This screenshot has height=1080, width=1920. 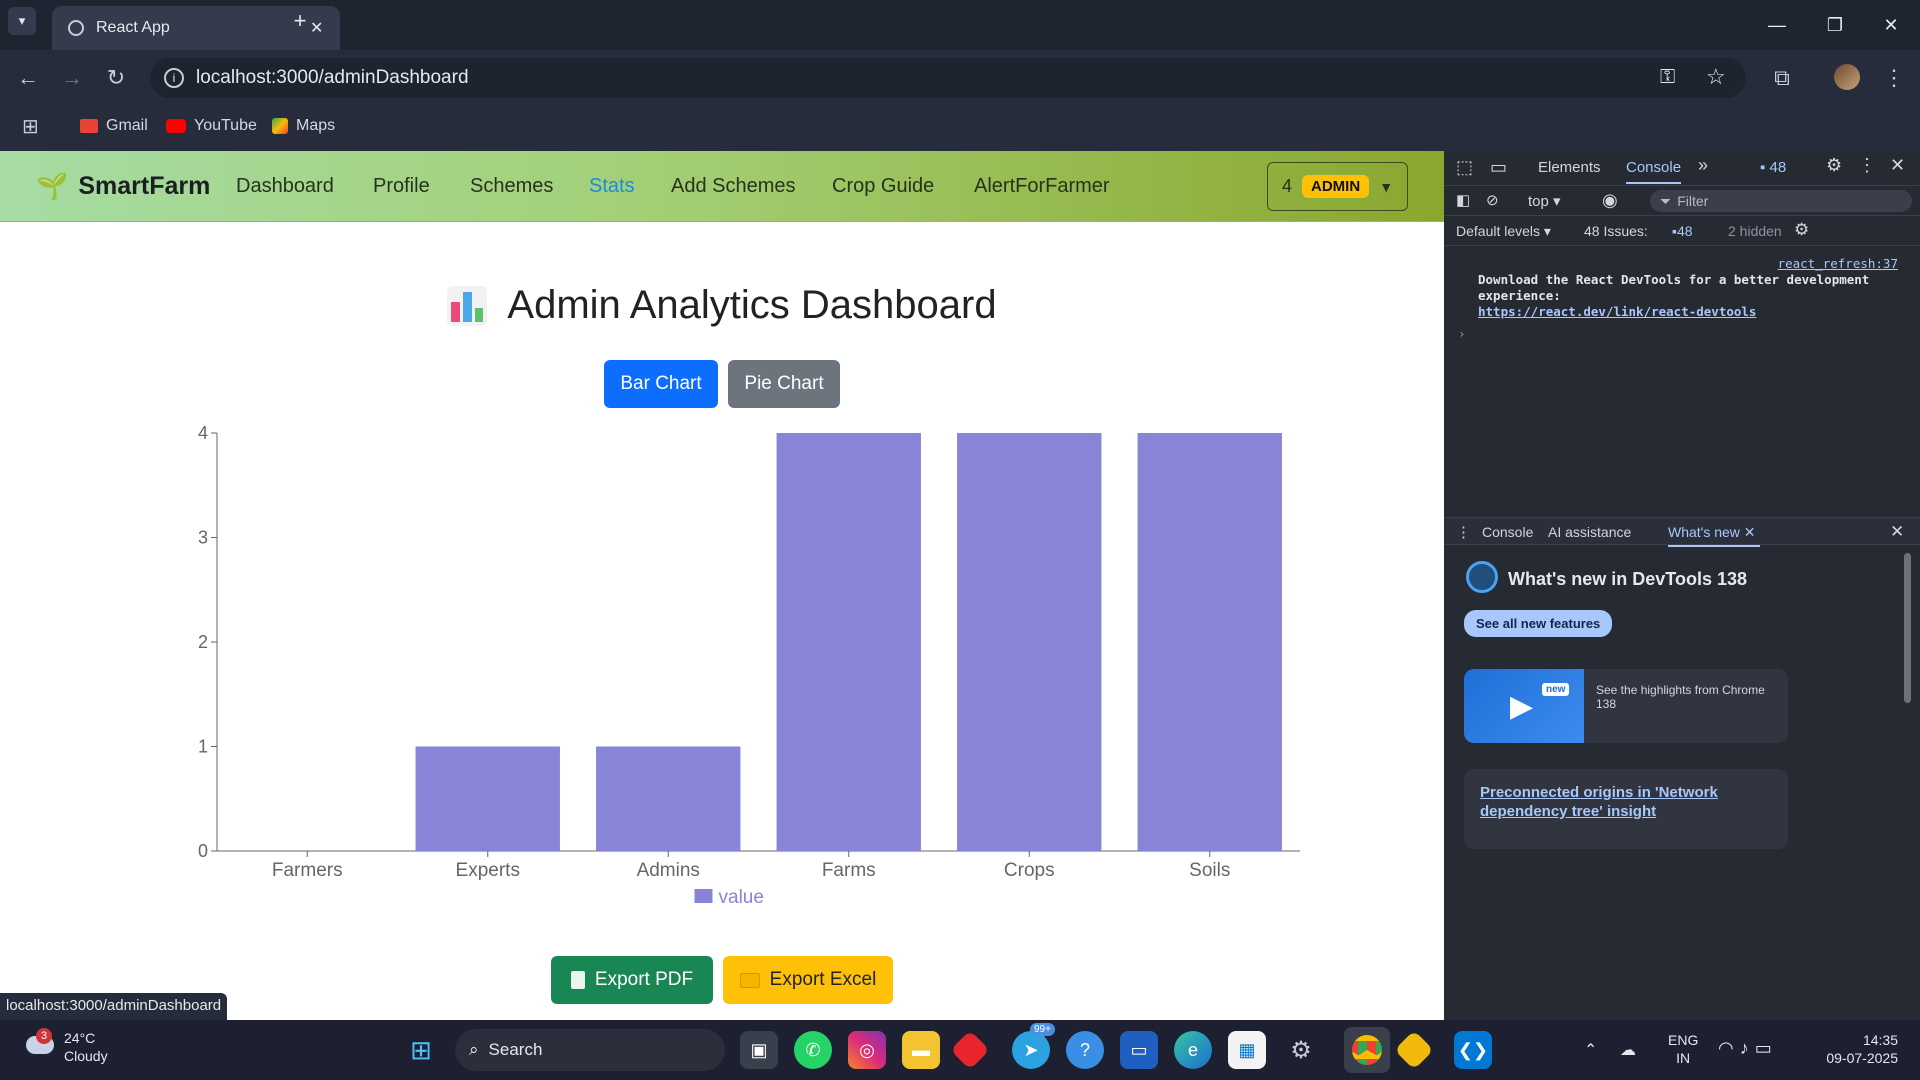 What do you see at coordinates (1897, 165) in the screenshot?
I see `close-devtools-icon: ✕` at bounding box center [1897, 165].